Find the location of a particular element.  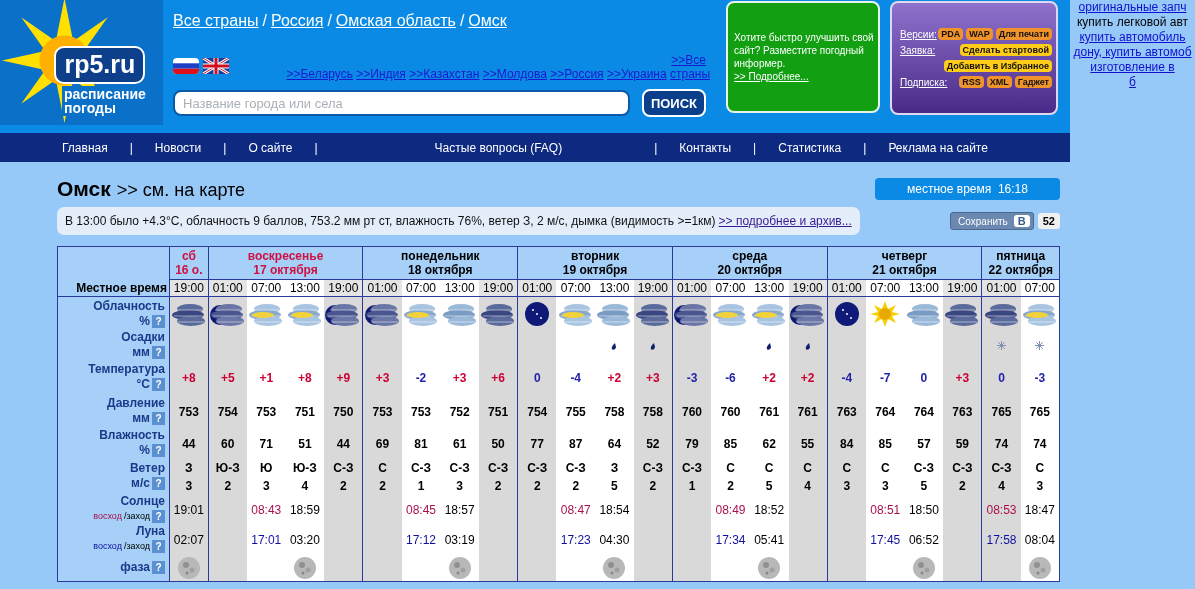

local-time: местное время 16:18 is located at coordinates (967, 189).